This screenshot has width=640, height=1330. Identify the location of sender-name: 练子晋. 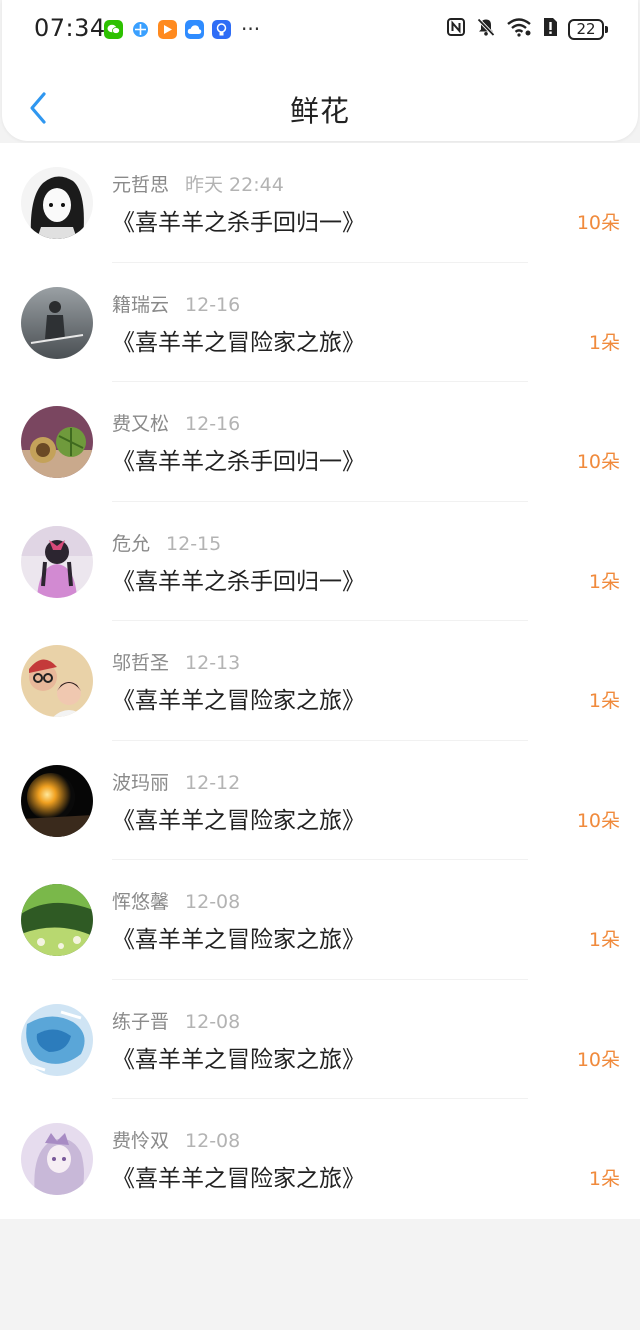
(141, 1021).